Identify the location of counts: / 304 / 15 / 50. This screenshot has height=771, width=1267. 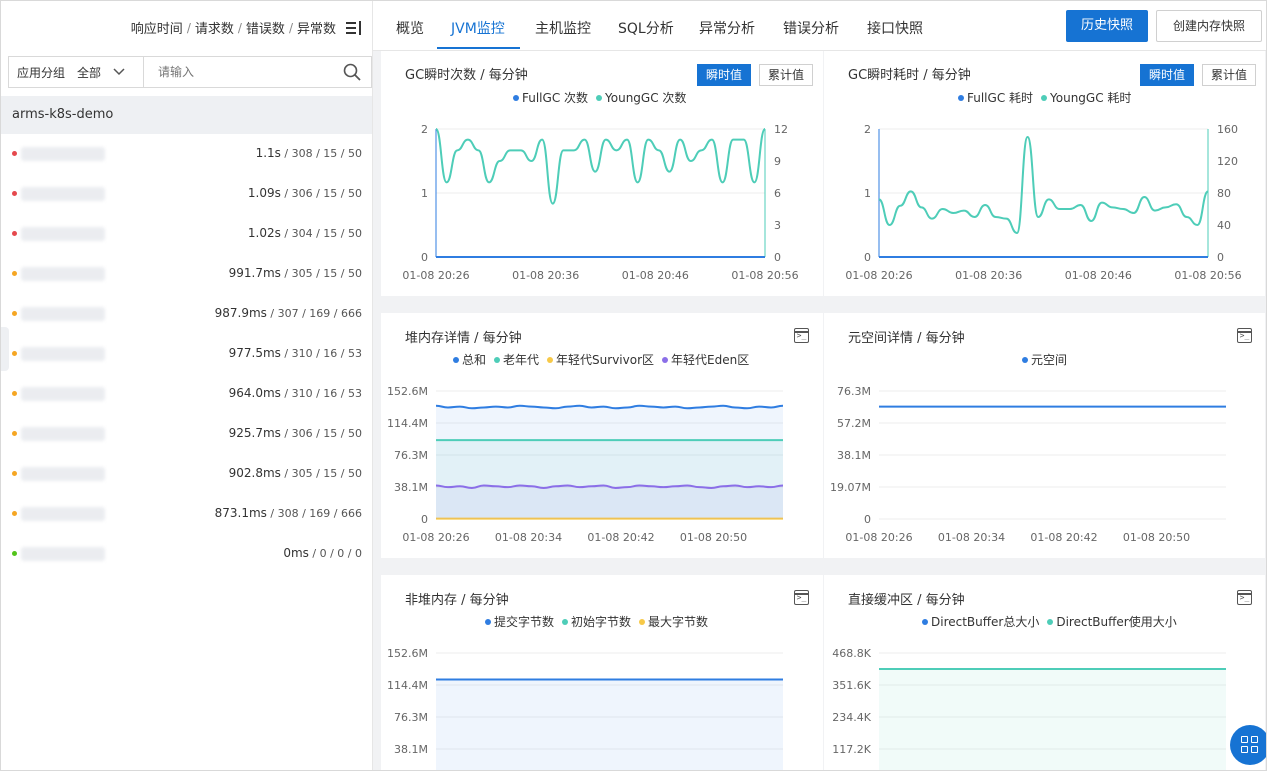
(321, 233).